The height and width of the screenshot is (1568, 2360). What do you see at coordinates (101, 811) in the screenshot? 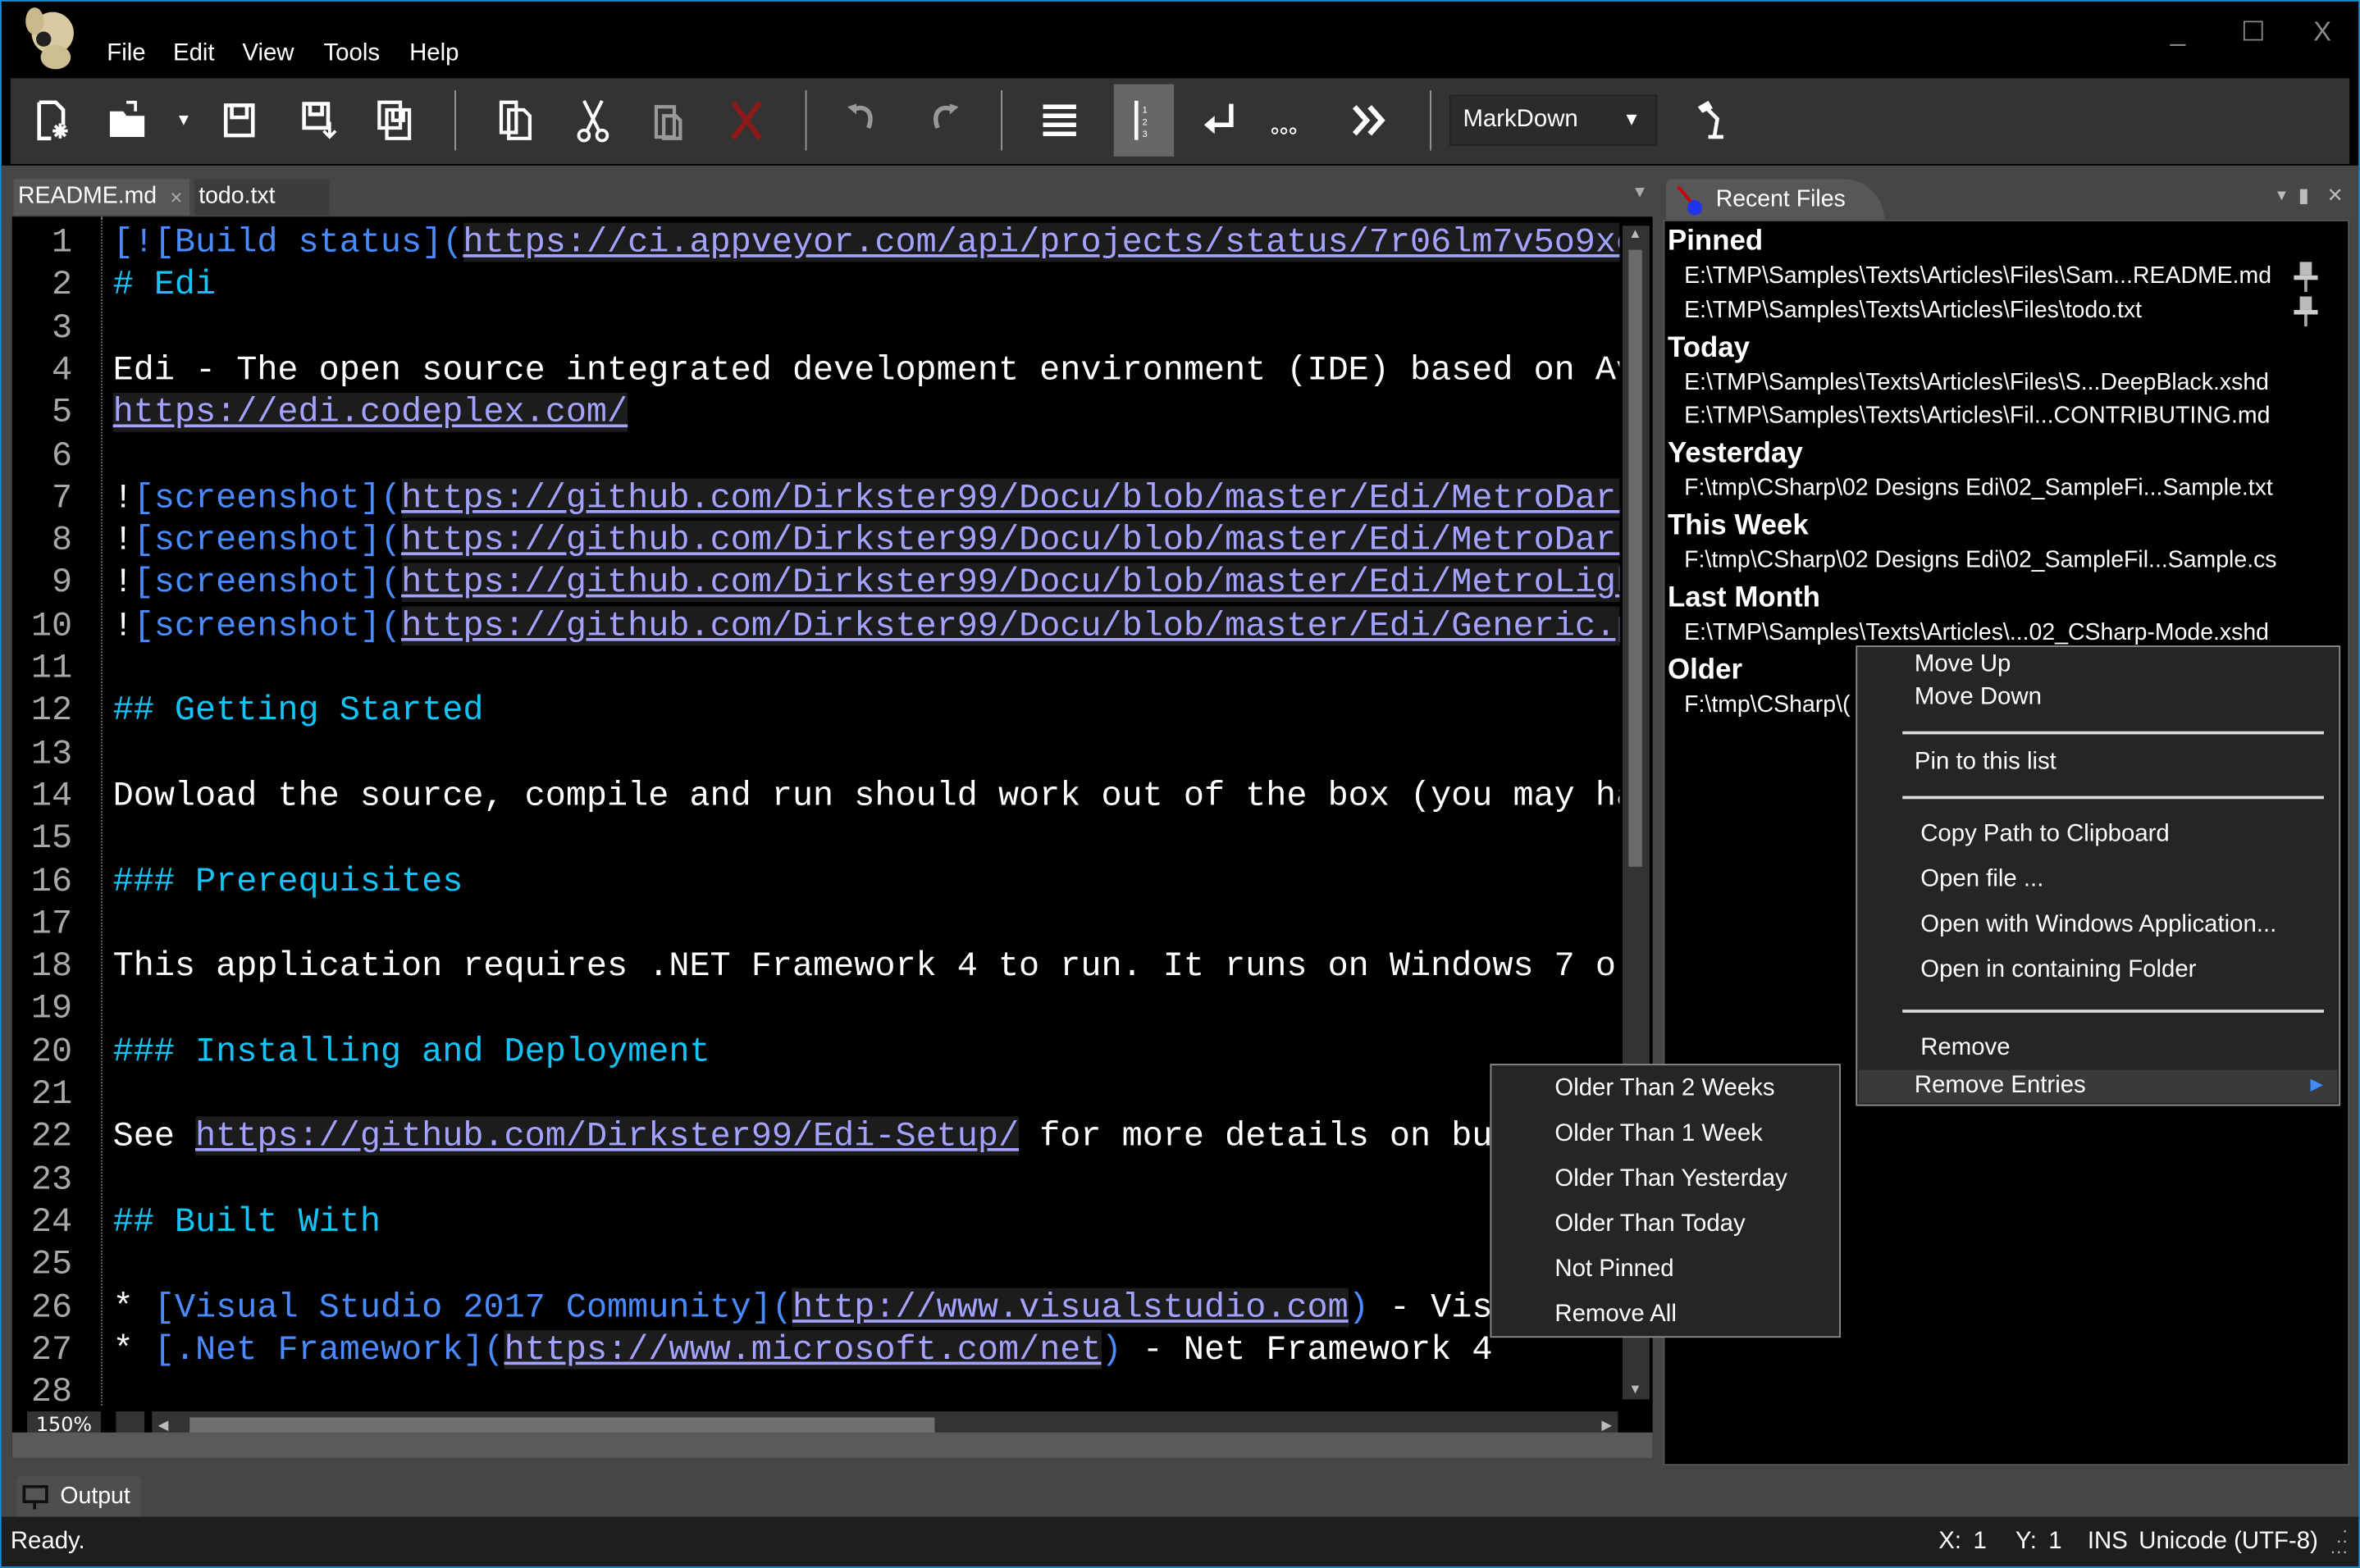
I see `gutter-separator` at bounding box center [101, 811].